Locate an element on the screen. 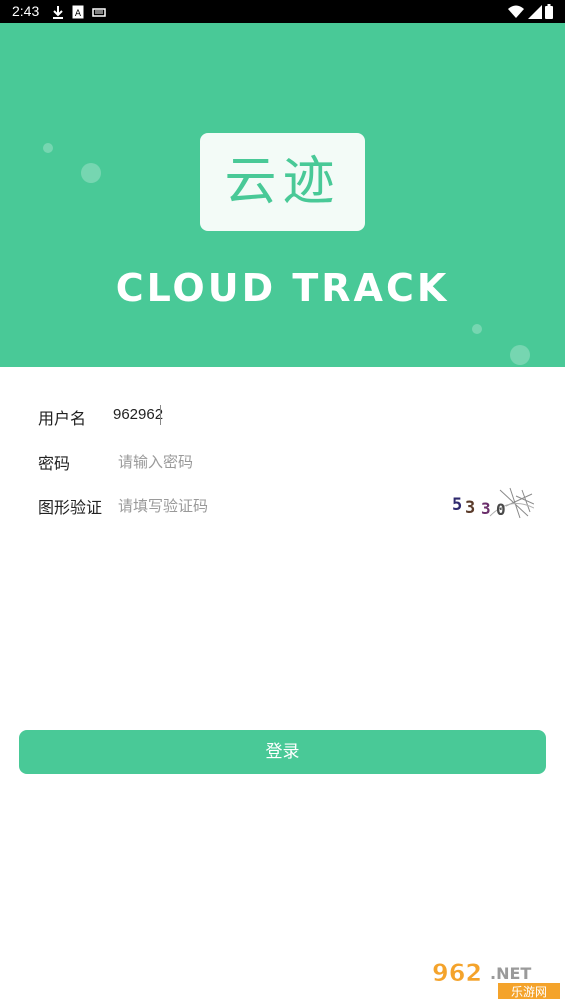 This screenshot has width=565, height=1004. svg-text: .NET is located at coordinates (510, 973).